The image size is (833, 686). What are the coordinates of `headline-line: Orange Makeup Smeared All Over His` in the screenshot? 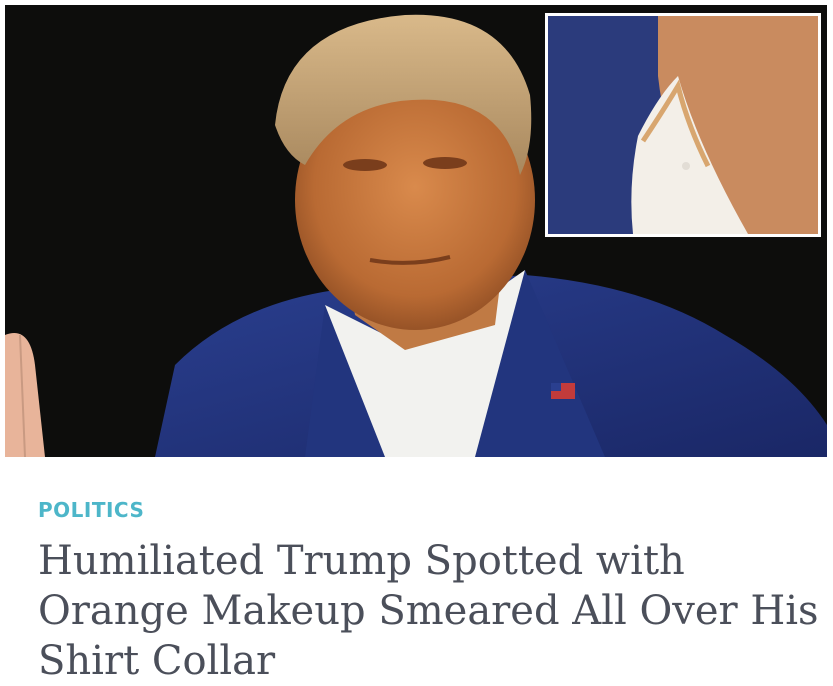 It's located at (428, 611).